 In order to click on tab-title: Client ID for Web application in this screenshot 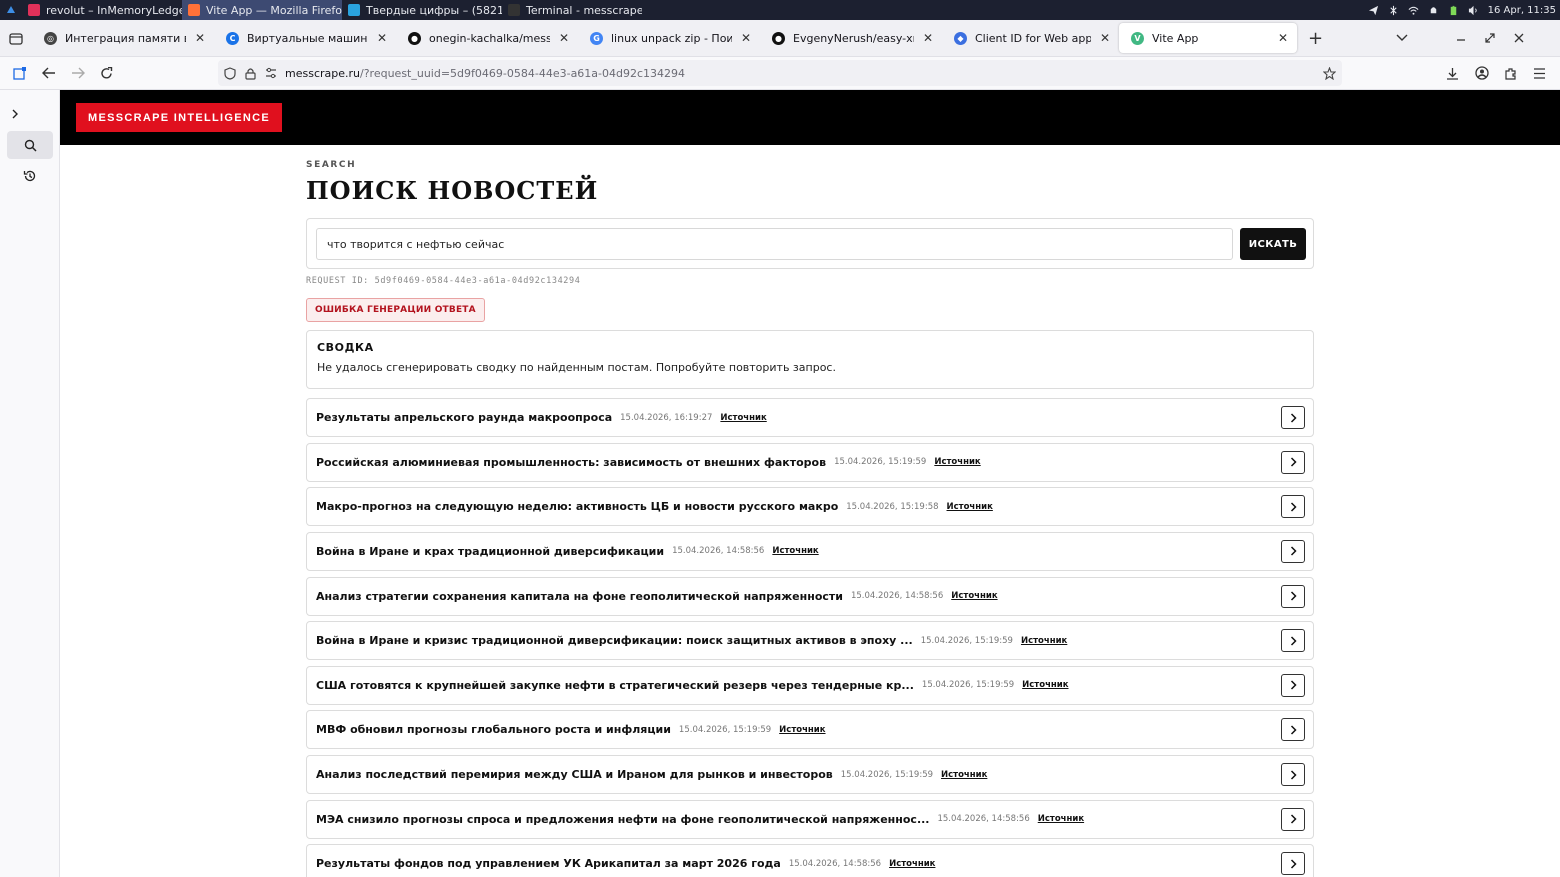, I will do `click(1033, 38)`.